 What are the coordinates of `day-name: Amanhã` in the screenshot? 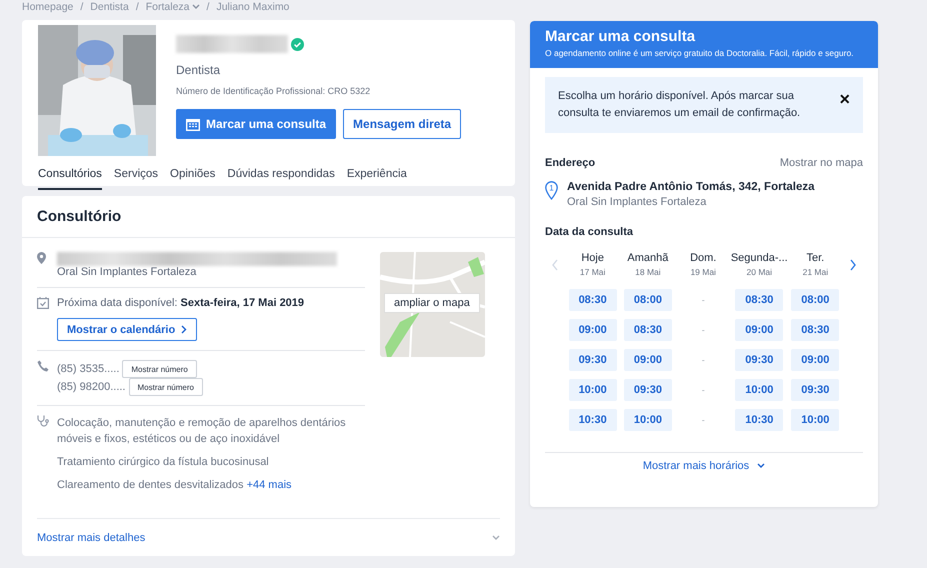 It's located at (647, 258).